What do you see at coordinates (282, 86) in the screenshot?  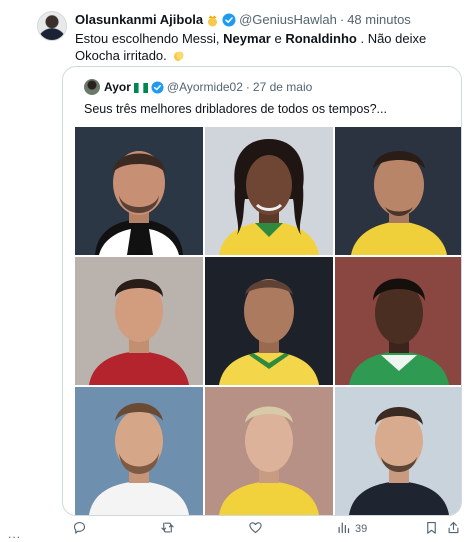 I see `quoted-tweet-time: 27 de maio` at bounding box center [282, 86].